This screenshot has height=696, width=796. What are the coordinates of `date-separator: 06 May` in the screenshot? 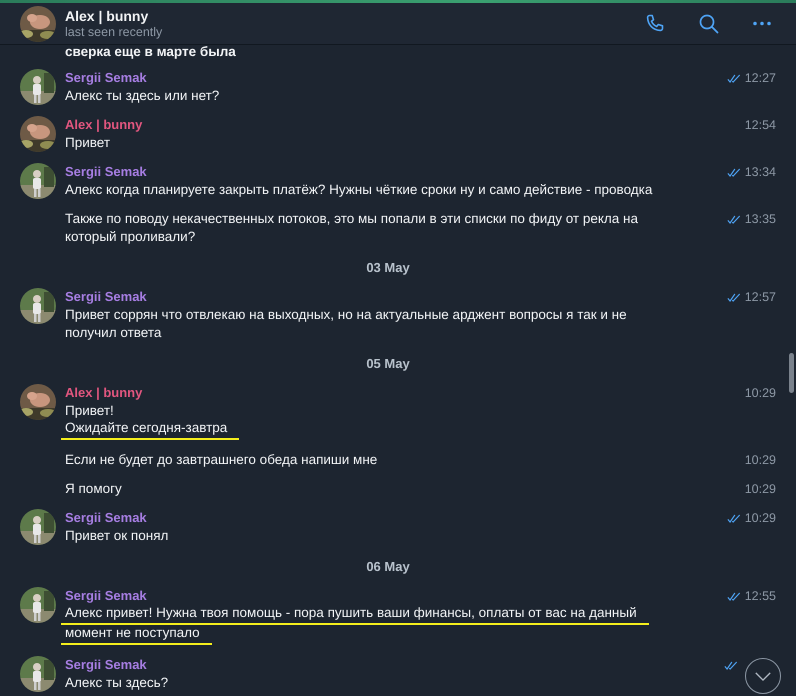 It's located at (388, 566).